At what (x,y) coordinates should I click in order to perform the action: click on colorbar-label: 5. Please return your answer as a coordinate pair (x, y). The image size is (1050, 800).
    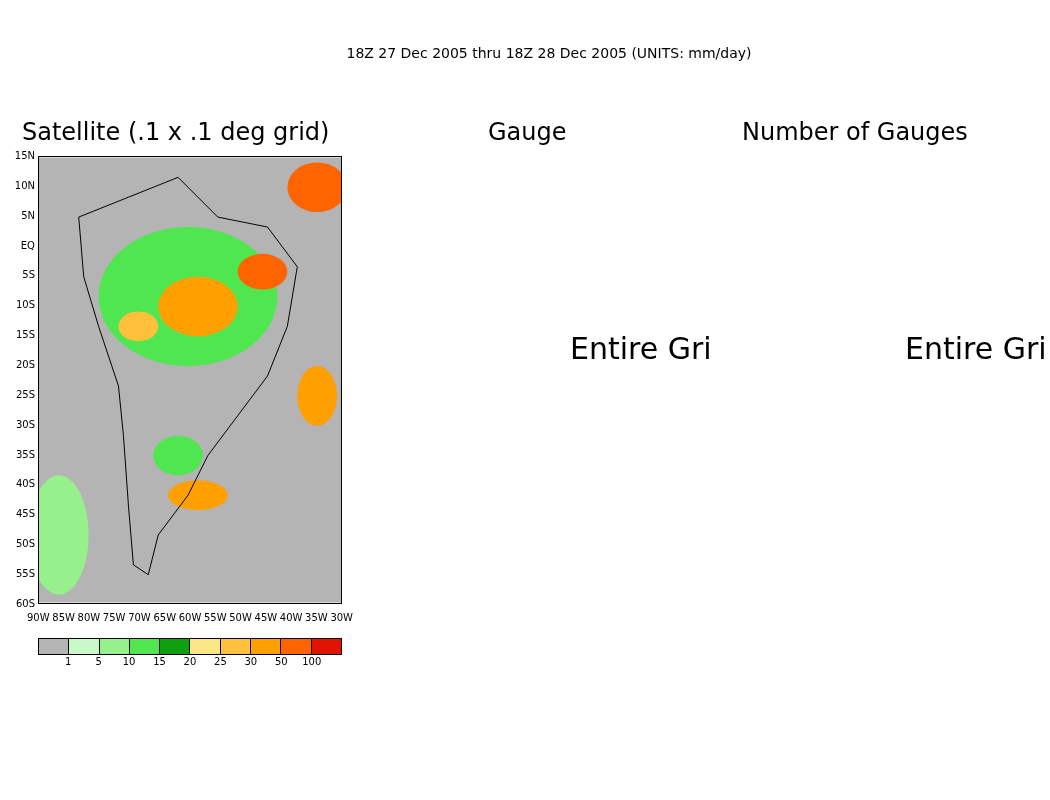
    Looking at the image, I should click on (98, 662).